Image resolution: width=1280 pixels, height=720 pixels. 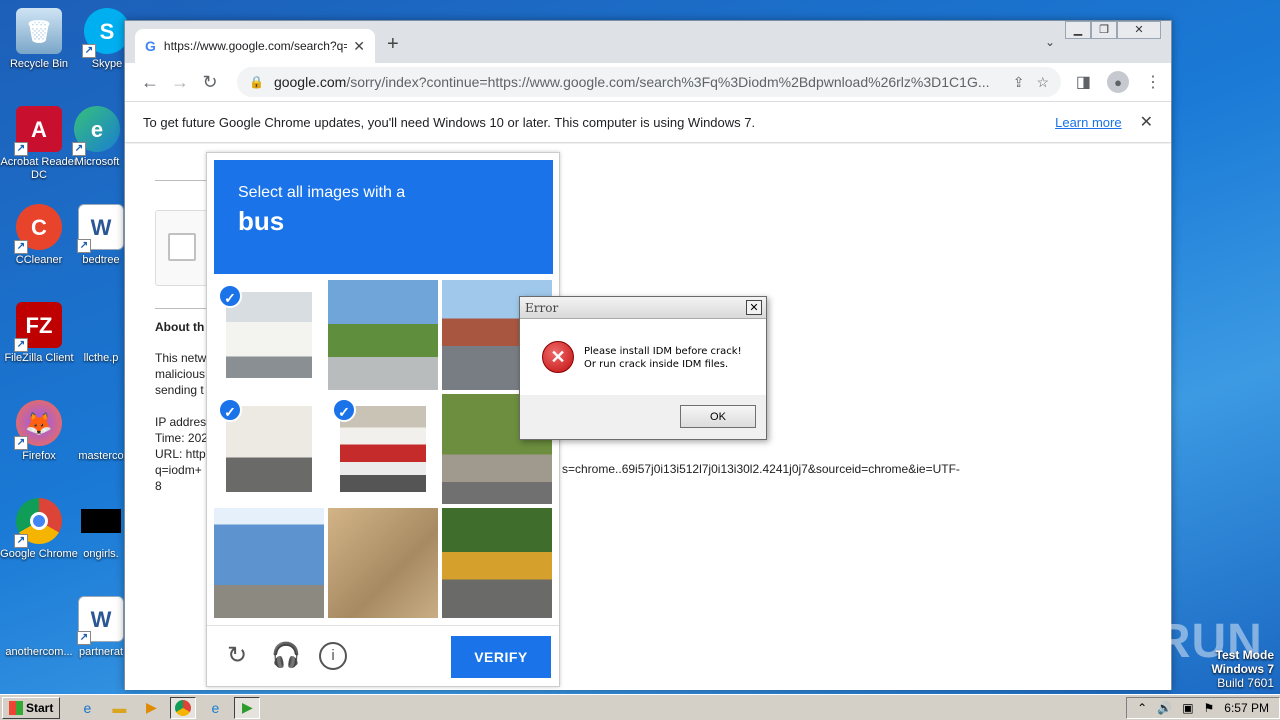 What do you see at coordinates (256, 82) in the screenshot?
I see `lock-icon: 🔒` at bounding box center [256, 82].